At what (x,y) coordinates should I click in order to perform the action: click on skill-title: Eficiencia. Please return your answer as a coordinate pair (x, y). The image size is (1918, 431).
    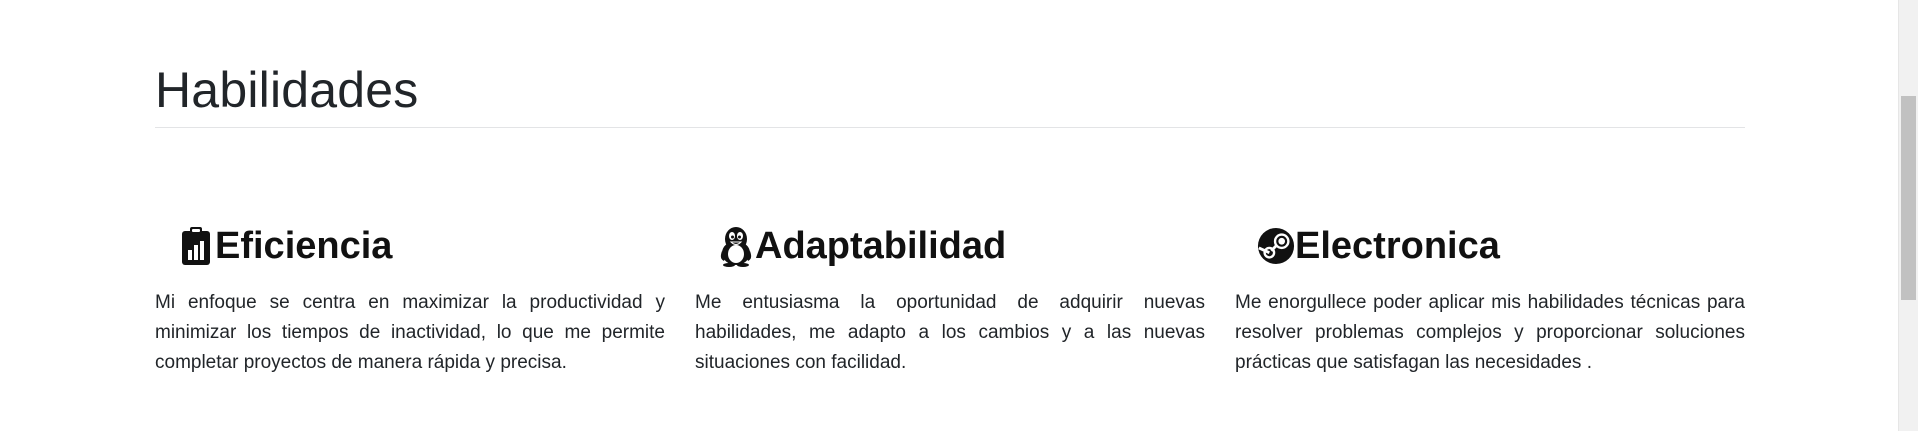
    Looking at the image, I should click on (304, 246).